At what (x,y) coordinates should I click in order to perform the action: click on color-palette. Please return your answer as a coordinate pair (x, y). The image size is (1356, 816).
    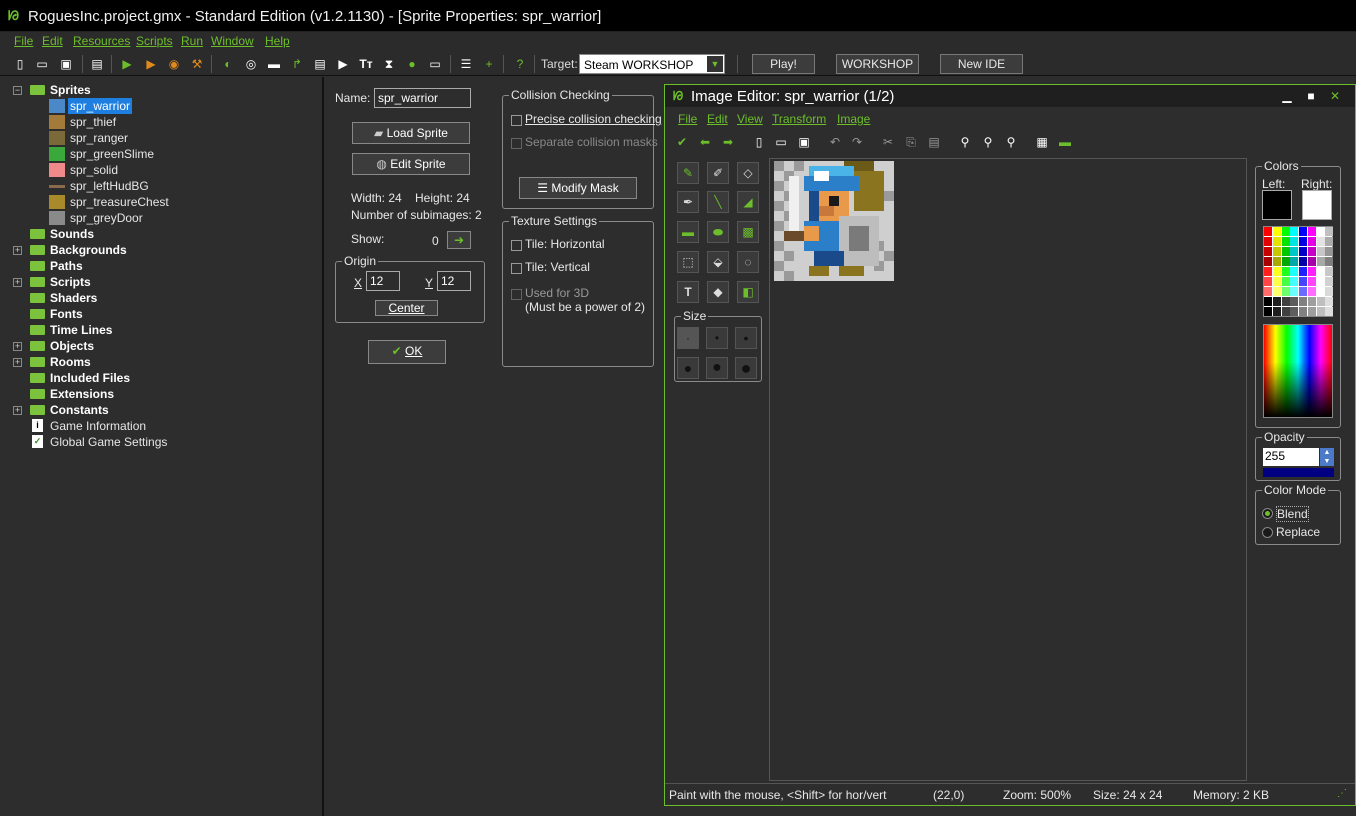
    Looking at the image, I should click on (1298, 271).